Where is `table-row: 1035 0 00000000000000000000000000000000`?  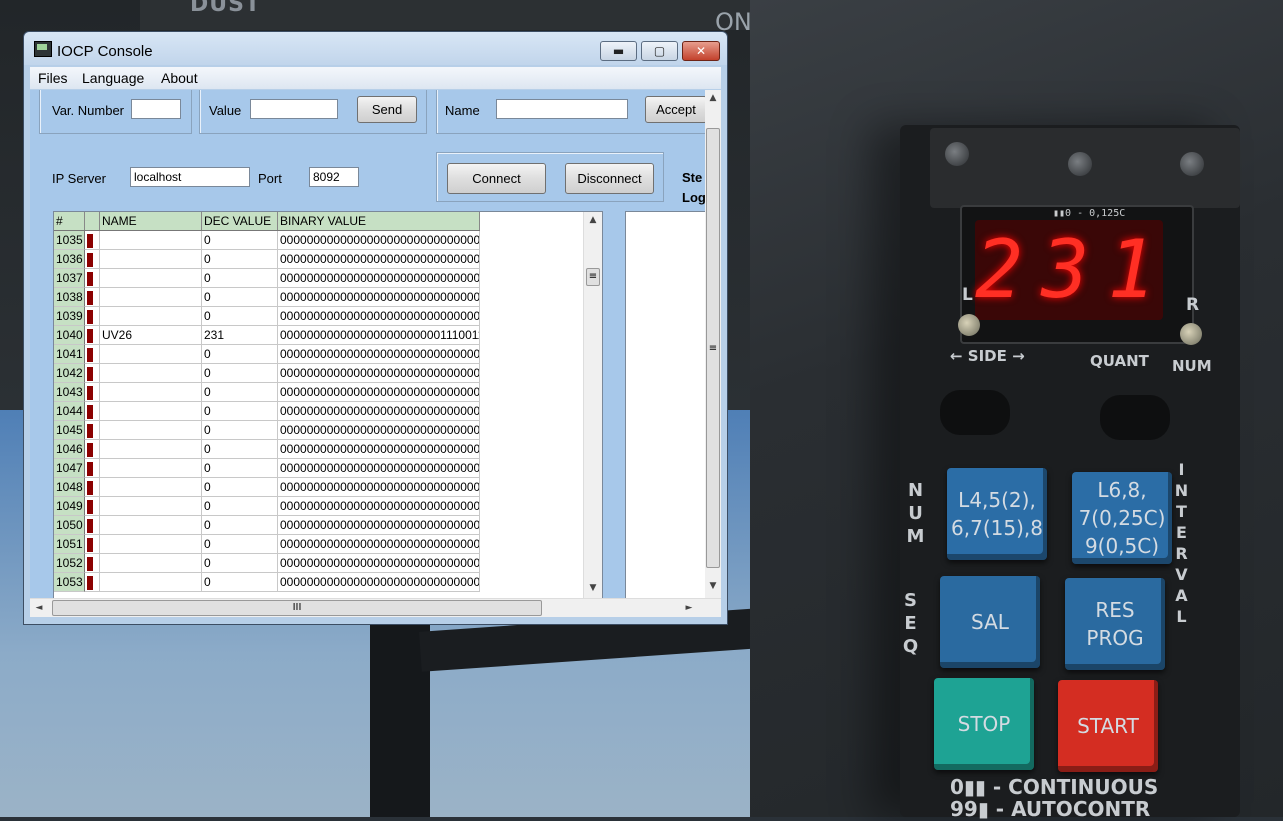 table-row: 1035 0 00000000000000000000000000000000 is located at coordinates (267, 240).